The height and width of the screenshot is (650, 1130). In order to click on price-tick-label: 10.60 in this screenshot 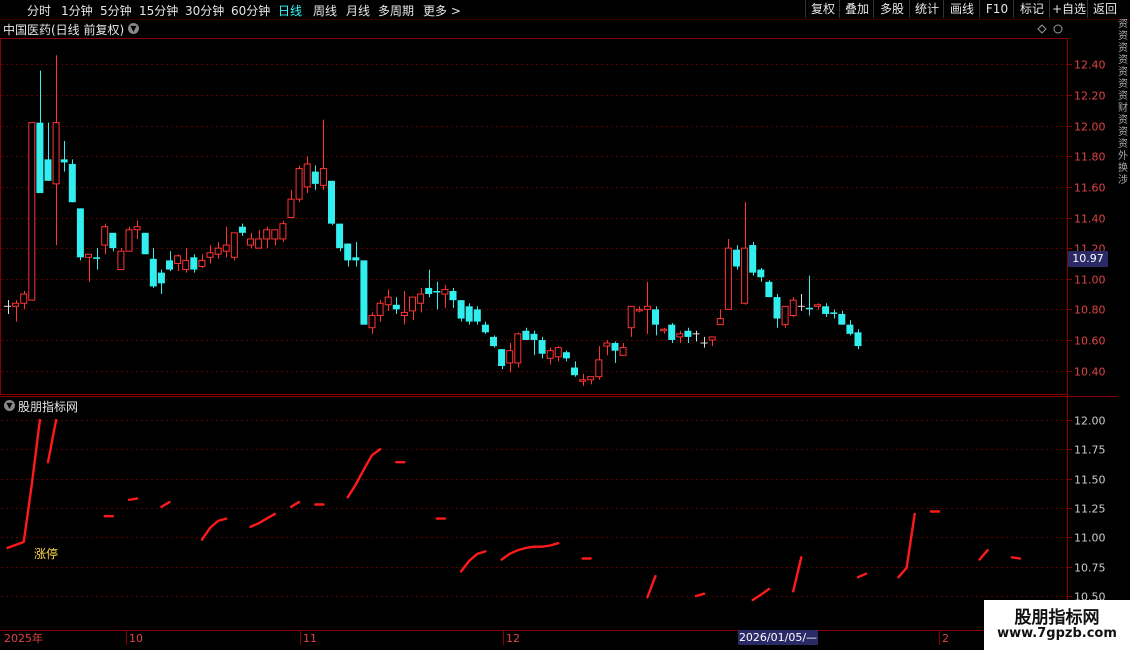, I will do `click(1090, 341)`.